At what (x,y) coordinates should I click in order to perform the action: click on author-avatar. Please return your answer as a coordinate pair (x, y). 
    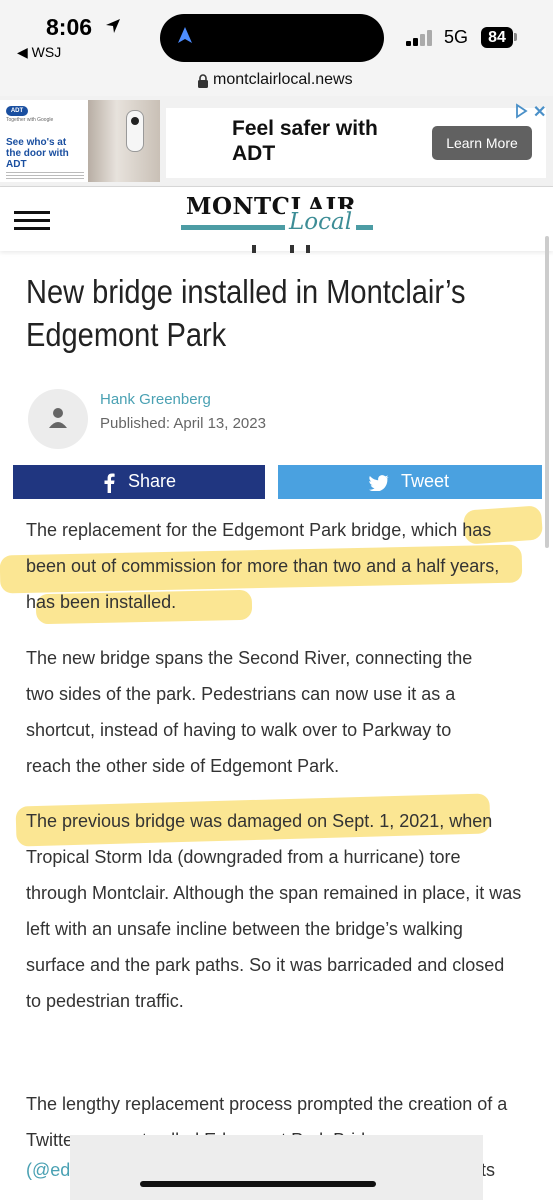
    Looking at the image, I should click on (58, 419).